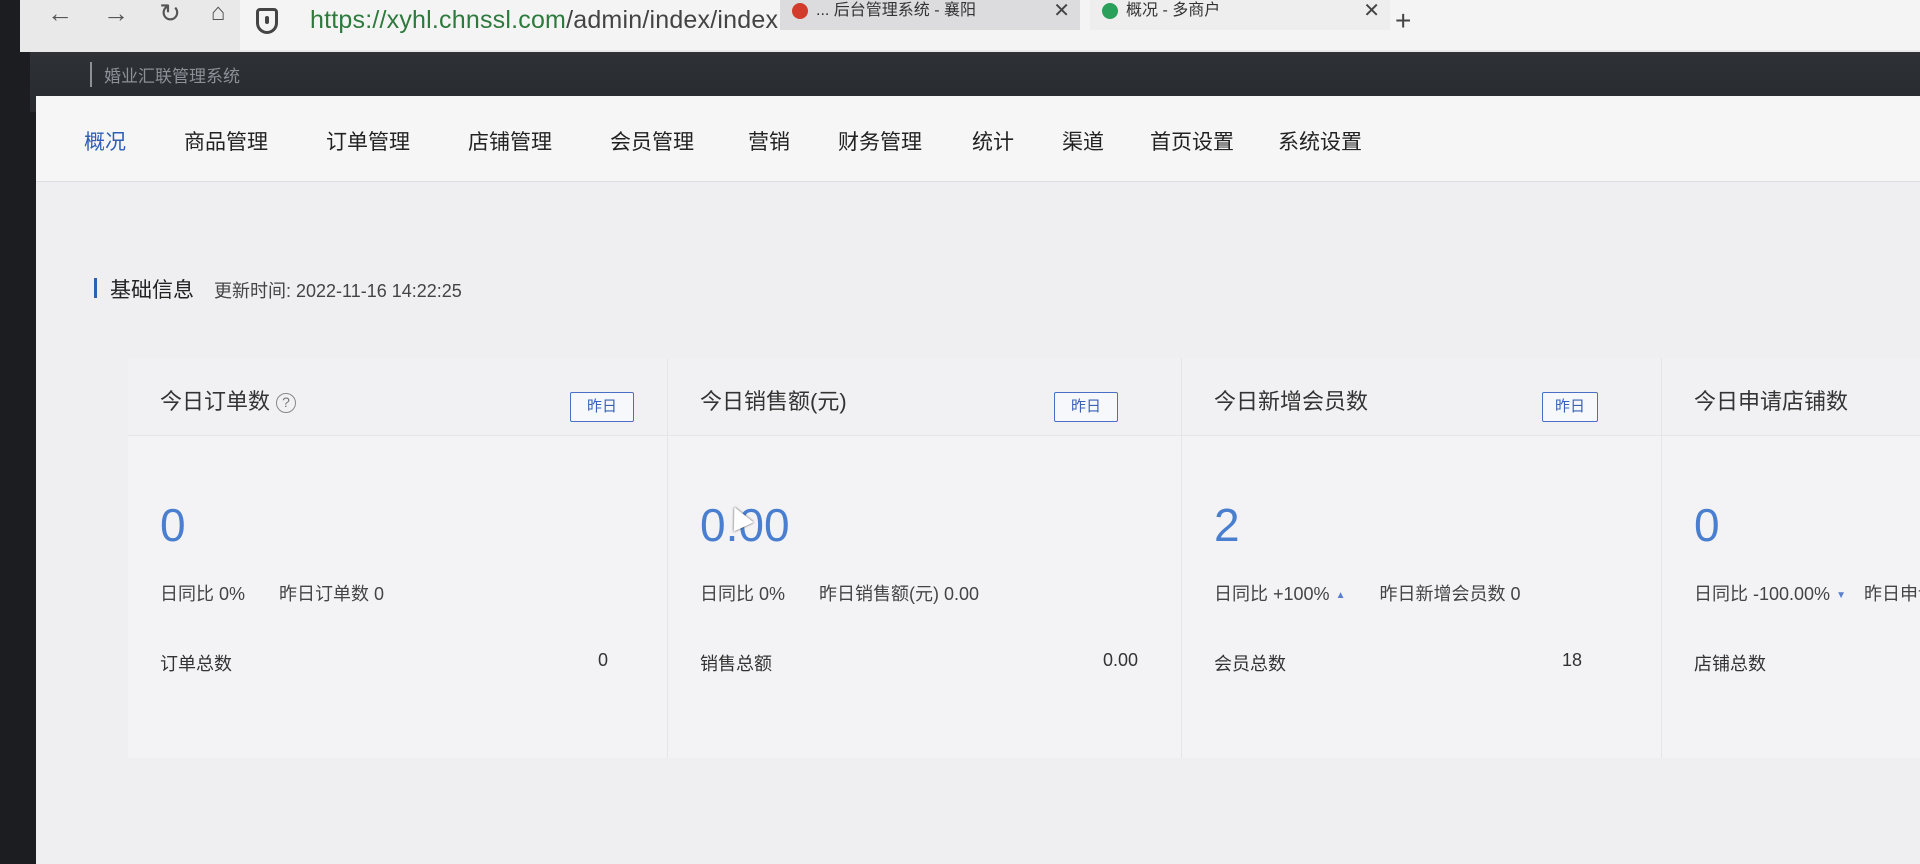 The height and width of the screenshot is (864, 1920). What do you see at coordinates (152, 290) in the screenshot?
I see `section-title: 基础信息` at bounding box center [152, 290].